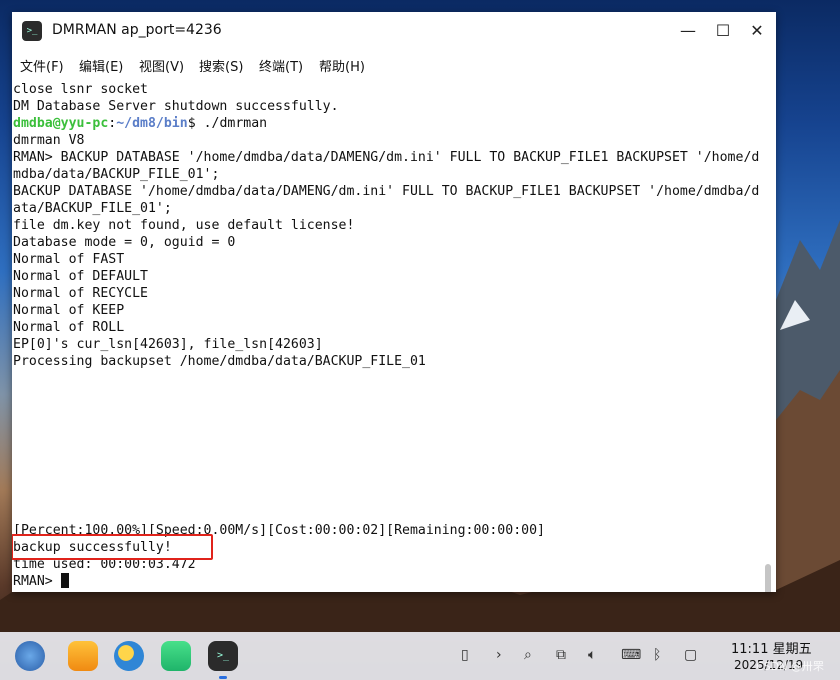 The height and width of the screenshot is (680, 840). What do you see at coordinates (528, 655) in the screenshot?
I see `search-icon: ⌕` at bounding box center [528, 655].